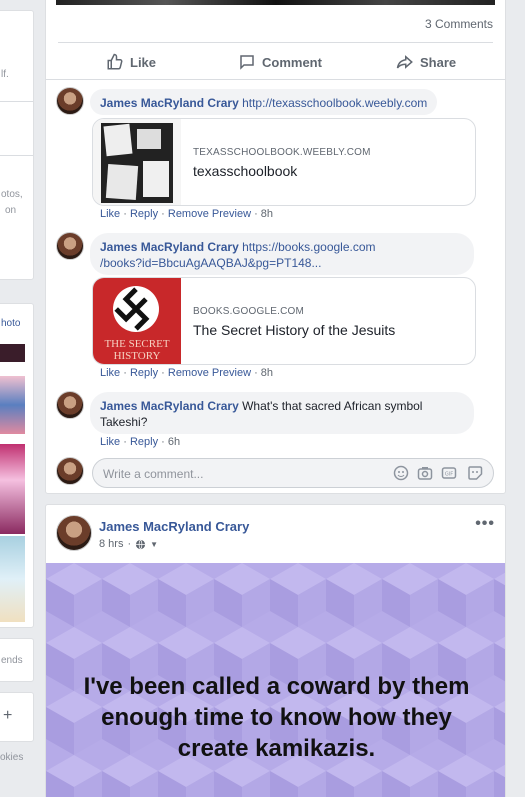 The width and height of the screenshot is (525, 797). I want to click on sidebar-card-1: lf. otos, on, so click(17, 145).